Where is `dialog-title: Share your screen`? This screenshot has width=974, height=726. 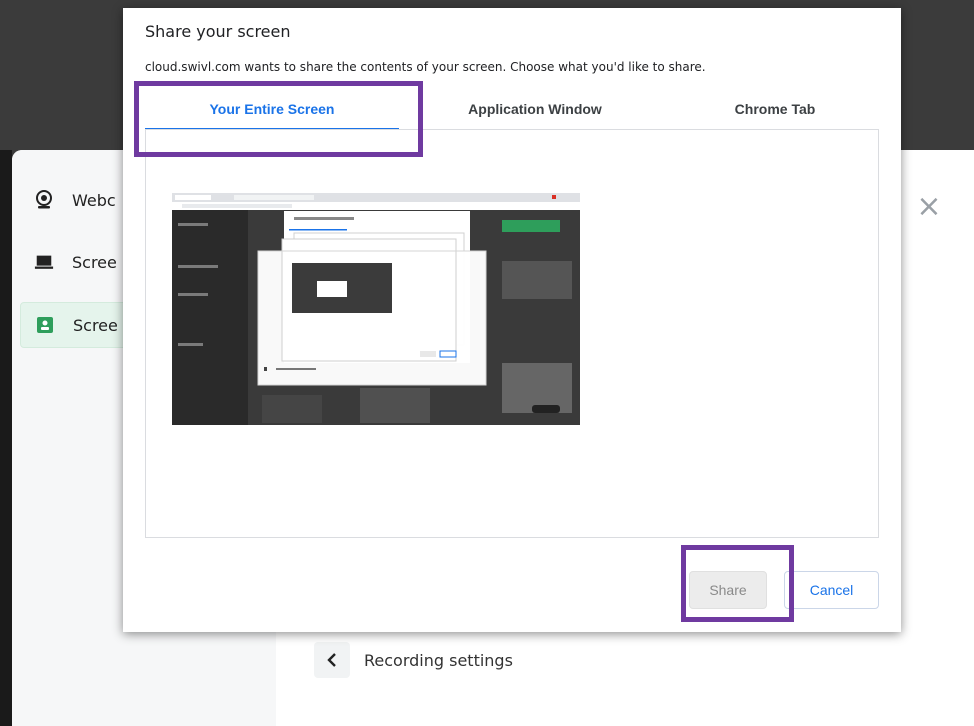 dialog-title: Share your screen is located at coordinates (218, 31).